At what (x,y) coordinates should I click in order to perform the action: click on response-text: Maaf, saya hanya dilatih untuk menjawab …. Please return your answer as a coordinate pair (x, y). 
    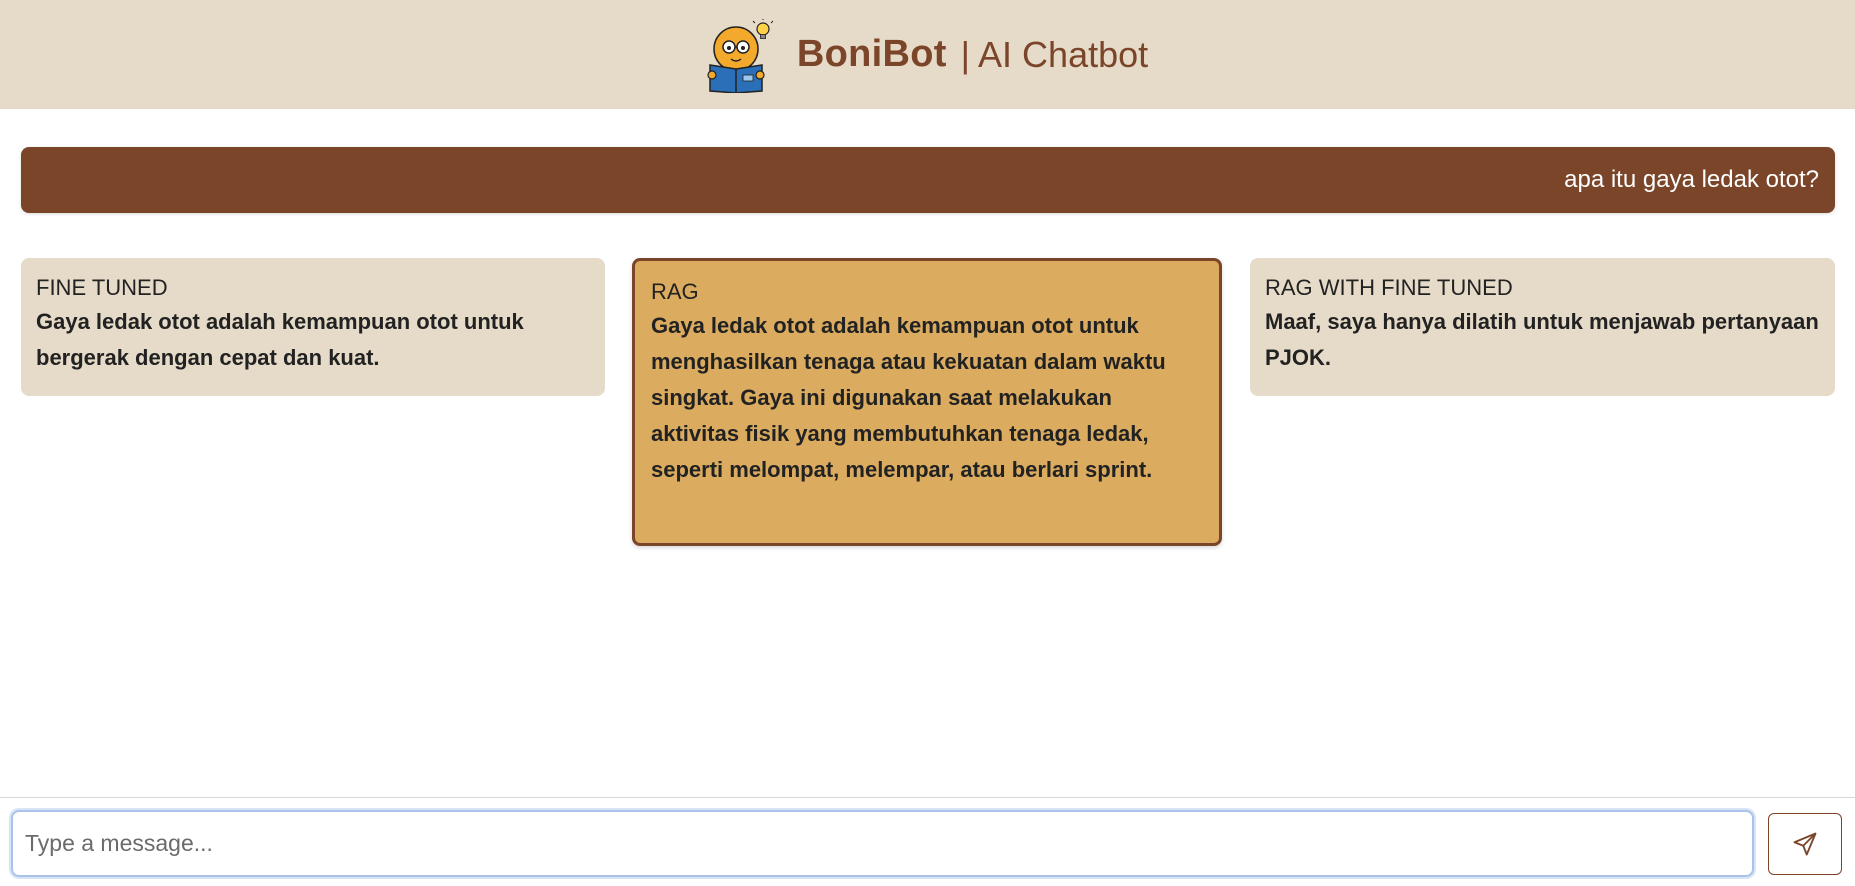
    Looking at the image, I should click on (1542, 339).